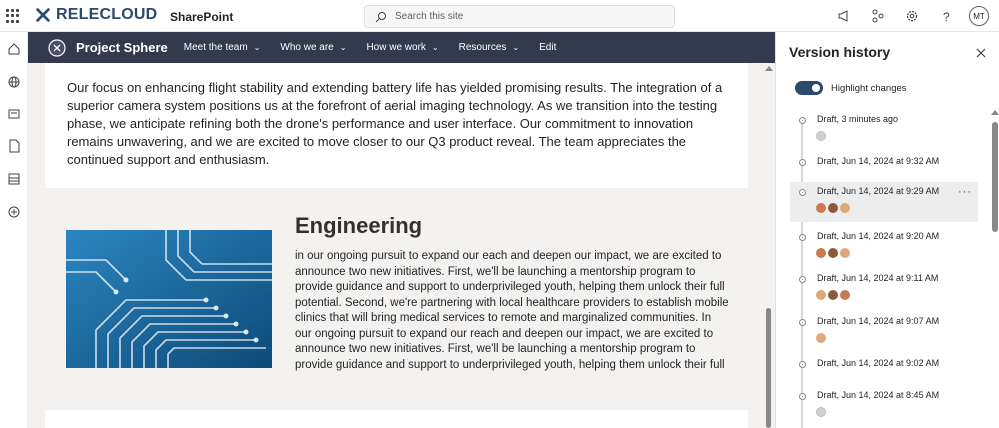  I want to click on waffle-icon, so click(13, 16).